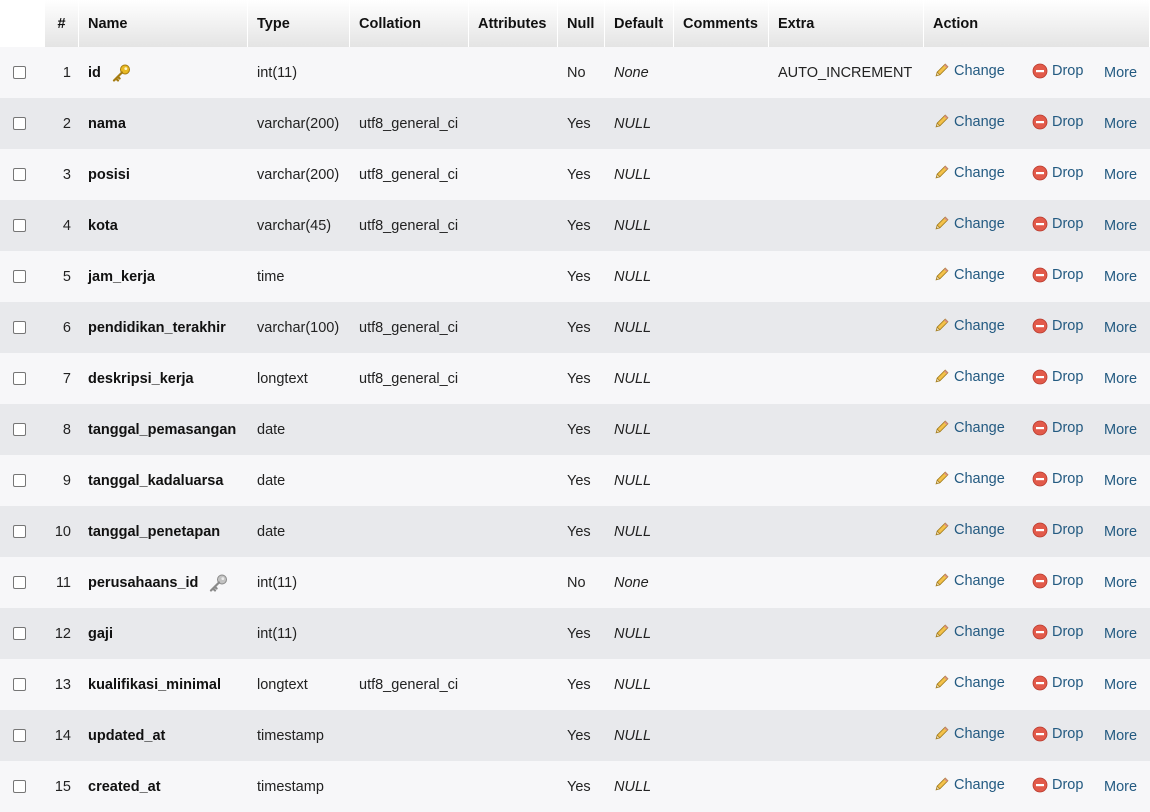 This screenshot has height=812, width=1150. I want to click on column-collation, so click(409, 582).